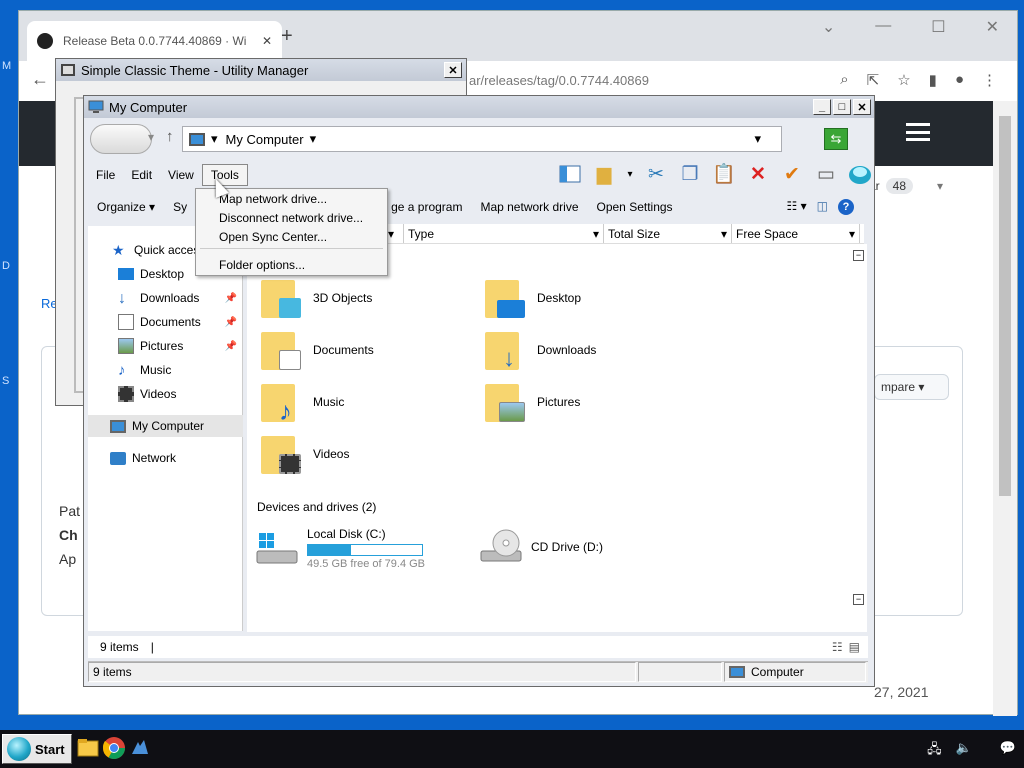 This screenshot has height=768, width=1024. I want to click on cut-icon: ✂, so click(656, 174).